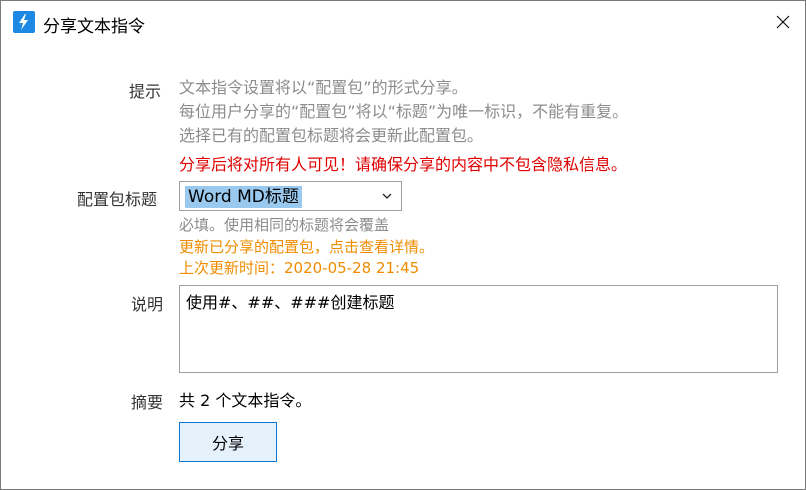  What do you see at coordinates (228, 442) in the screenshot?
I see `share-button: 分享` at bounding box center [228, 442].